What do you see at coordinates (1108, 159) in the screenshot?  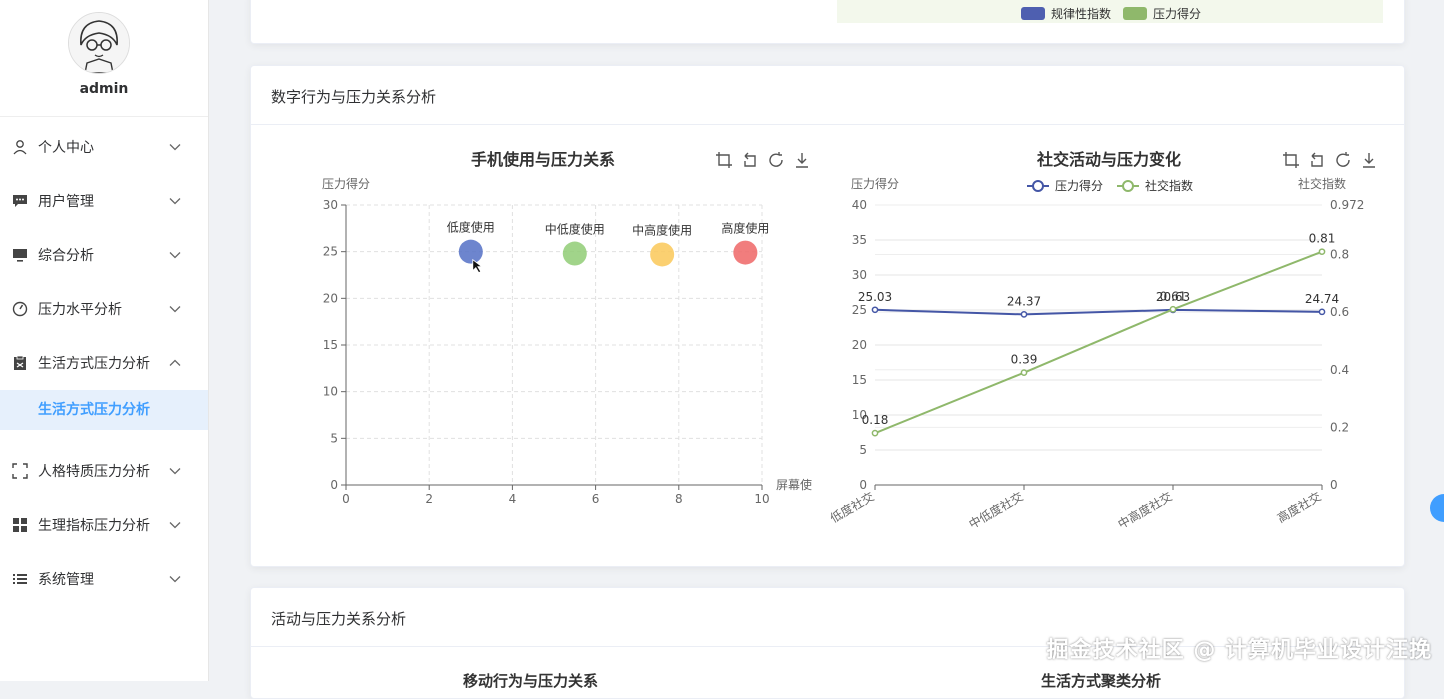 I see `chart-title: 社交活动与压力变化` at bounding box center [1108, 159].